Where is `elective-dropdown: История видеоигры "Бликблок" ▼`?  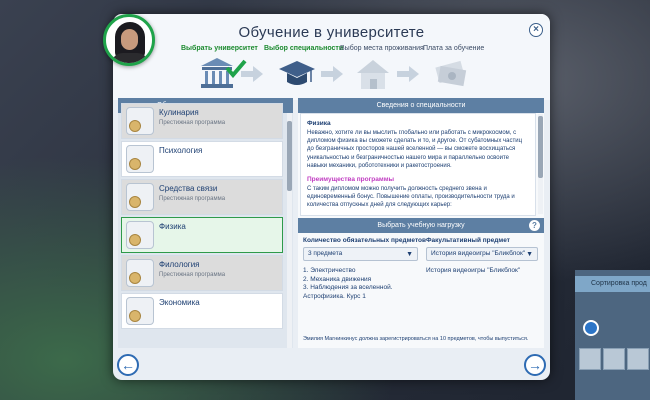
elective-dropdown: История видеоигры "Бликблок" ▼ is located at coordinates (482, 254).